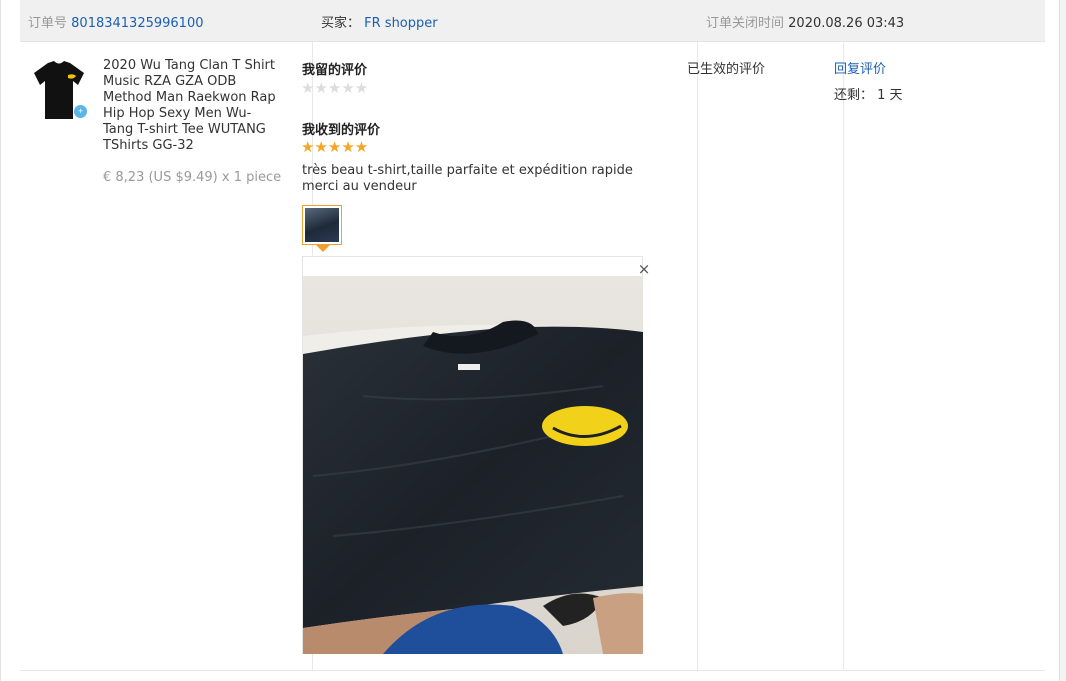 The width and height of the screenshot is (1066, 681). I want to click on buyer-group: 买家： FR shopper, so click(379, 21).